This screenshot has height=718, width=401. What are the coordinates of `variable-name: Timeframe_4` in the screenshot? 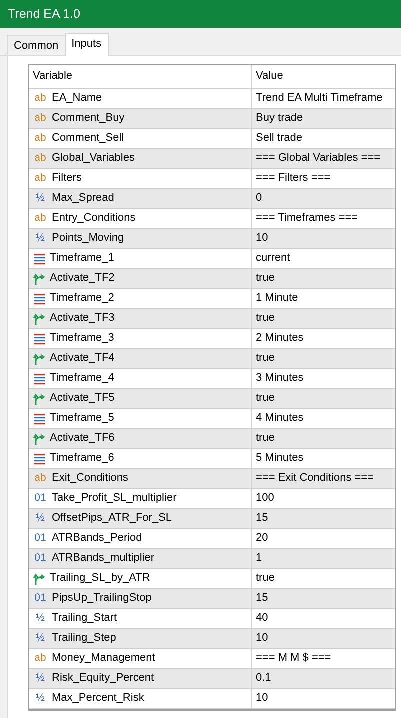 It's located at (82, 378).